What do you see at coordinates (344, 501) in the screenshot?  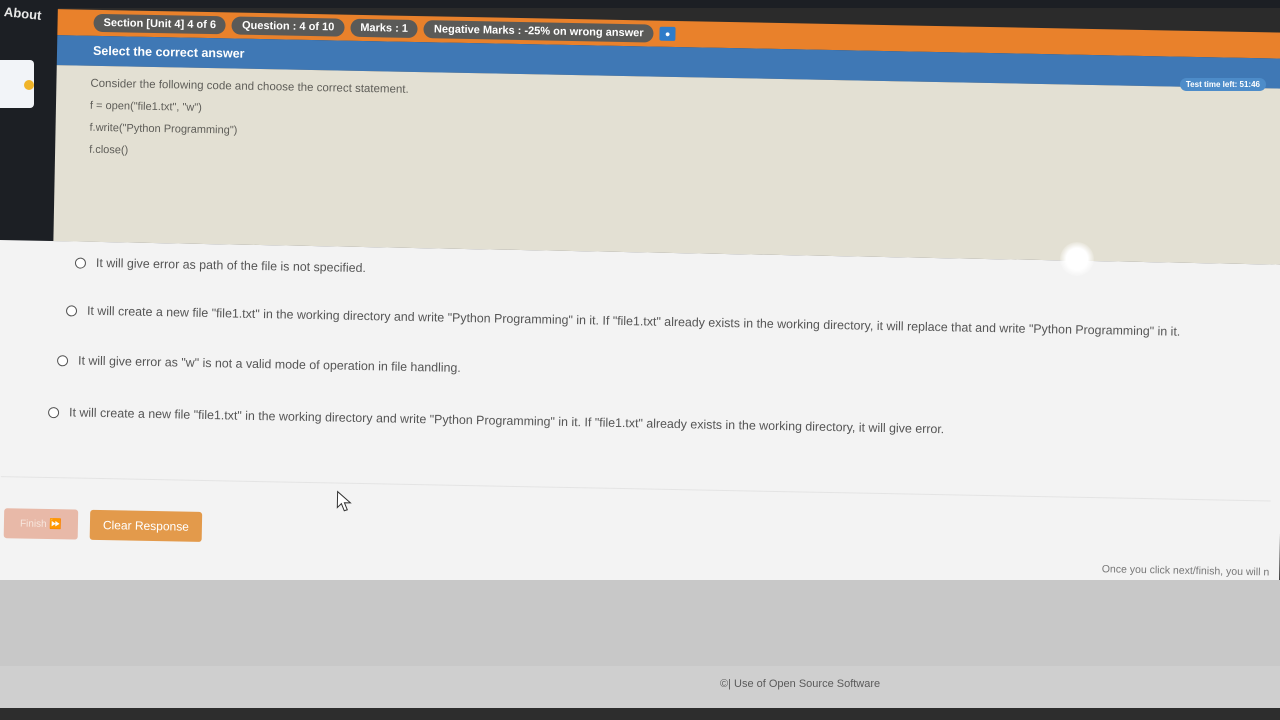 I see `mouse-cursor-icon` at bounding box center [344, 501].